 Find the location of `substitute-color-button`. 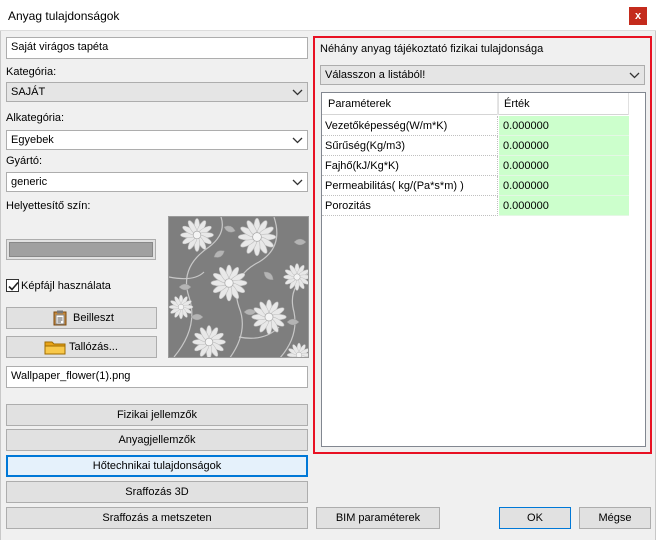

substitute-color-button is located at coordinates (81, 249).